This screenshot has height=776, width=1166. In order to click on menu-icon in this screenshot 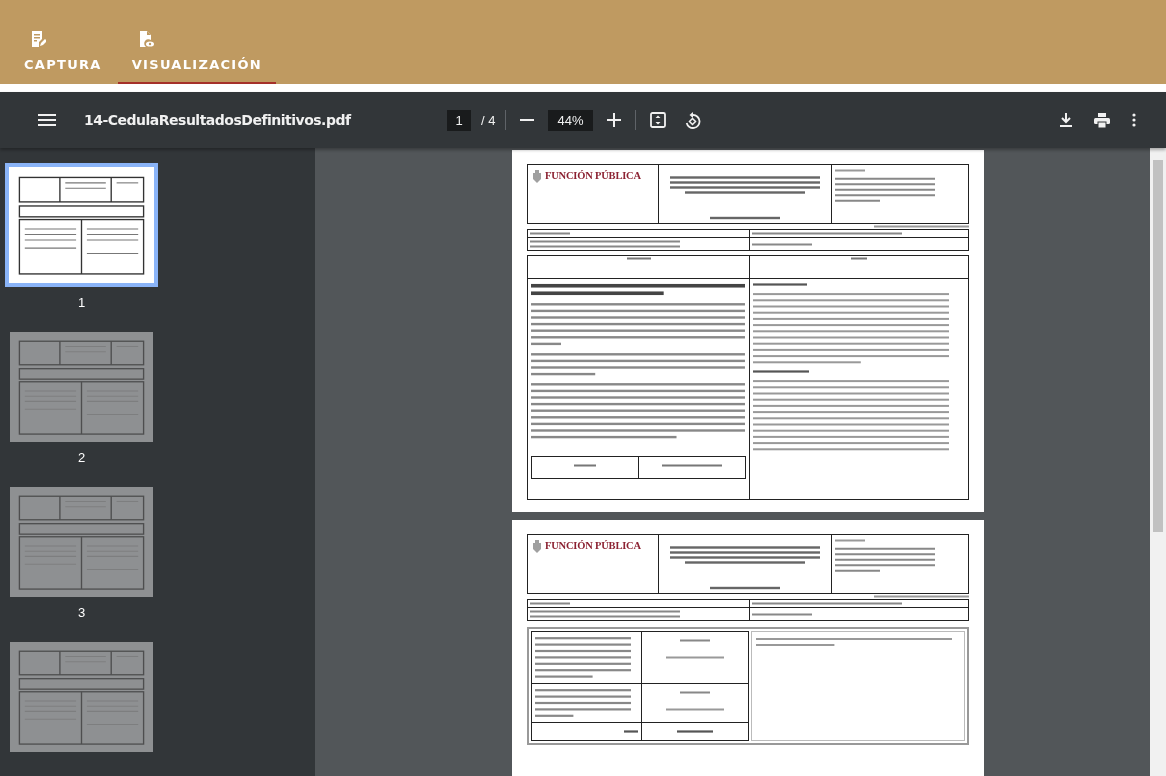, I will do `click(47, 120)`.